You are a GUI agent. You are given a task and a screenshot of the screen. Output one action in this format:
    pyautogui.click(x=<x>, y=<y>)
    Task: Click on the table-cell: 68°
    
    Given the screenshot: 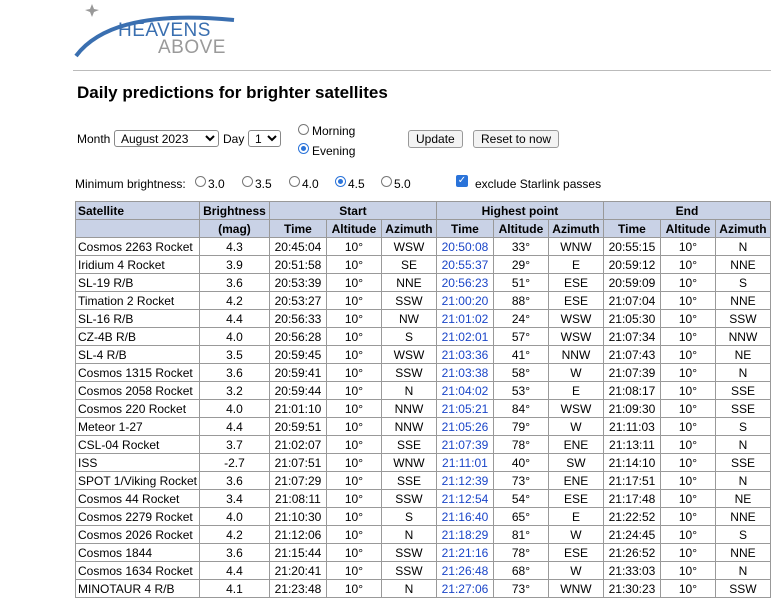 What is the action you would take?
    pyautogui.click(x=520, y=570)
    